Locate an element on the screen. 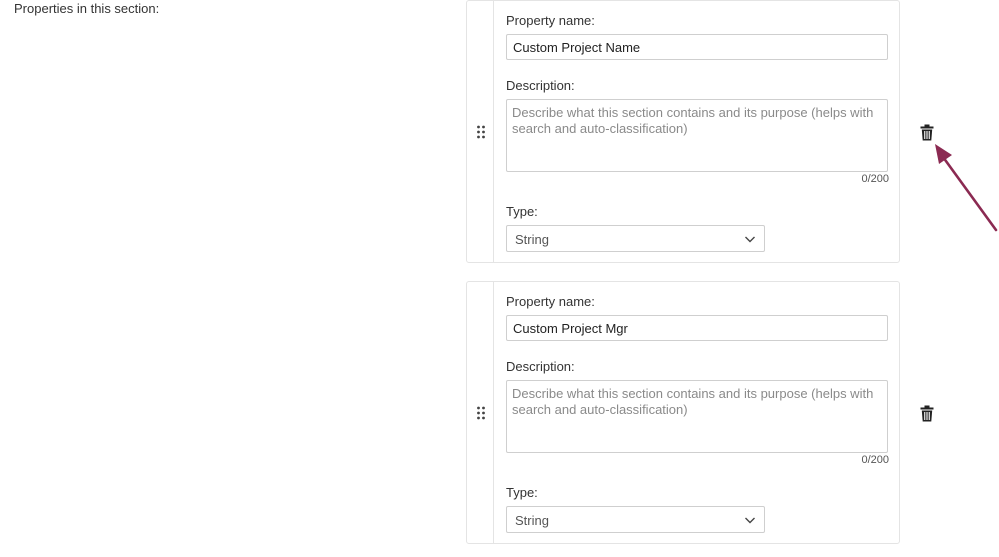 This screenshot has width=999, height=557. delete-property-button is located at coordinates (927, 413).